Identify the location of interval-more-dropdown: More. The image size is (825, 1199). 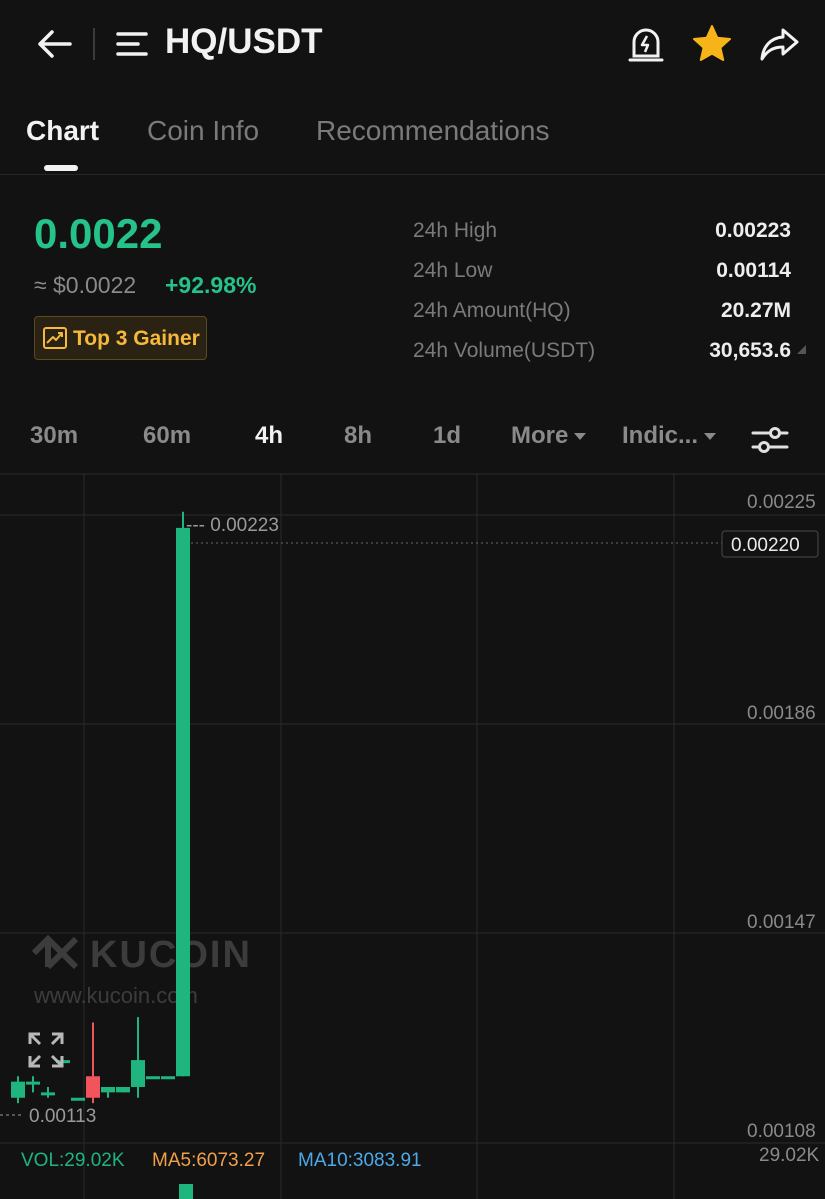
(549, 436).